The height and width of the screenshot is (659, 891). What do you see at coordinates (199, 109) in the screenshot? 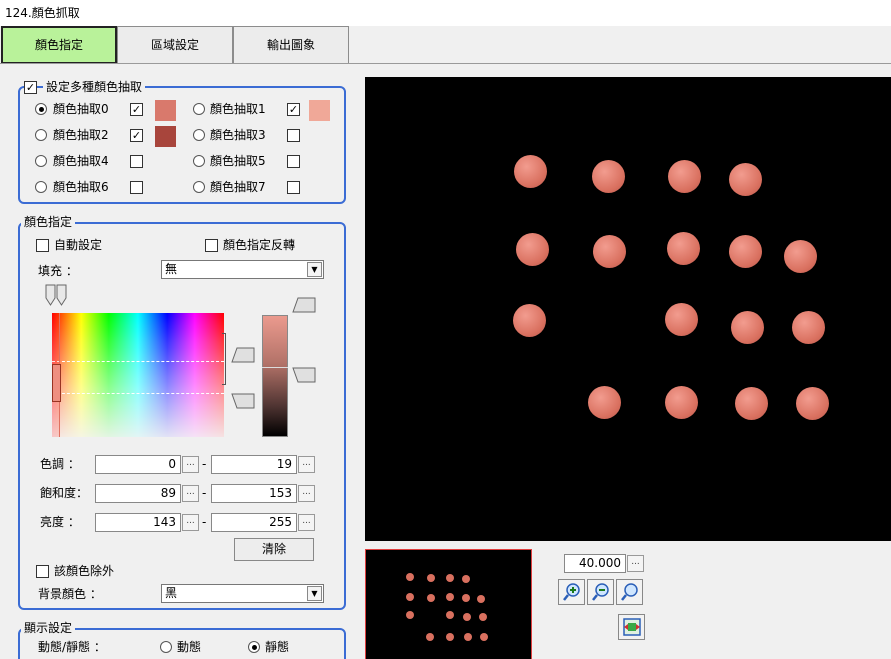
I see `extract-1-radio` at bounding box center [199, 109].